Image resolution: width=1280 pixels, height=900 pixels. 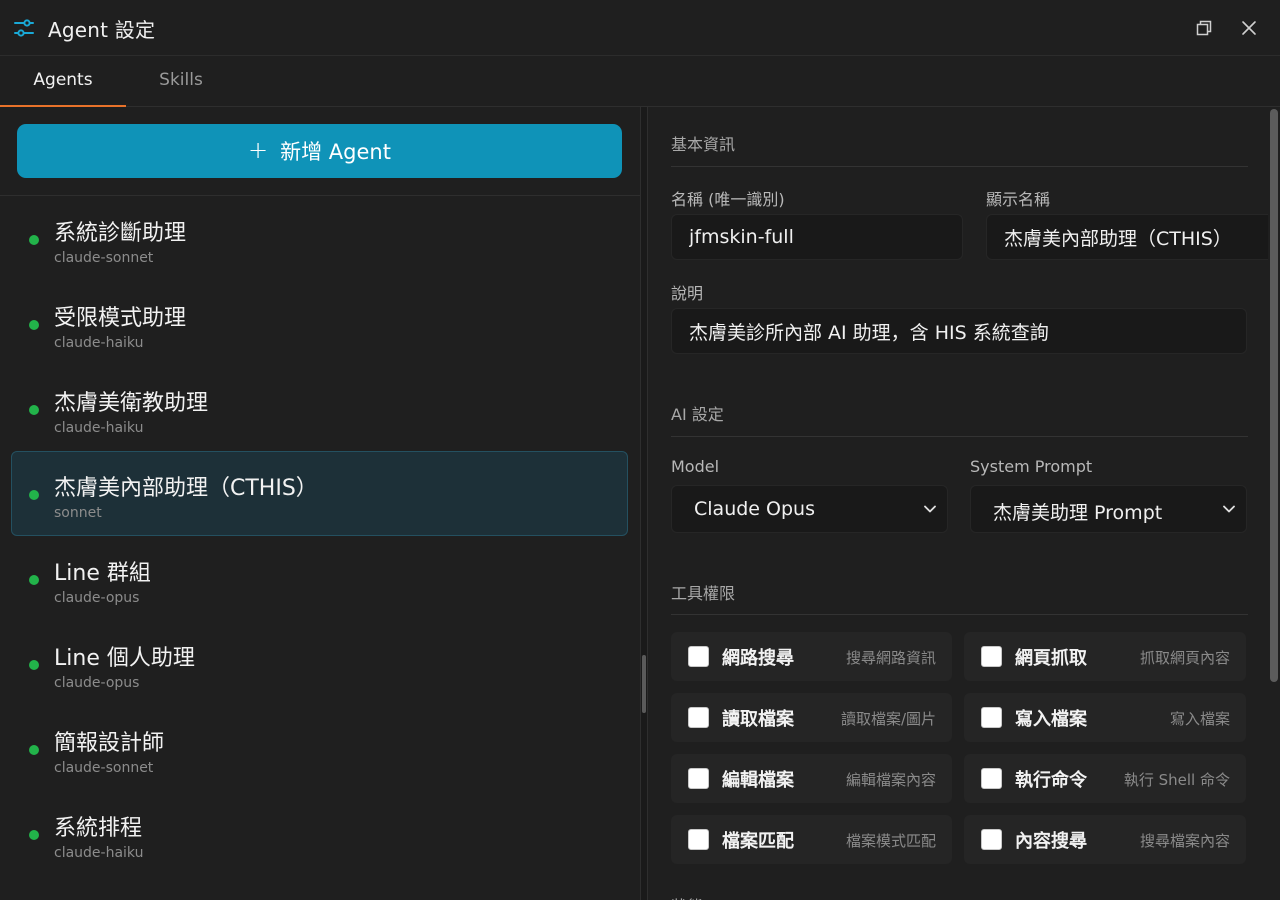 What do you see at coordinates (640, 81) in the screenshot?
I see `tab-bar: Agents Skills` at bounding box center [640, 81].